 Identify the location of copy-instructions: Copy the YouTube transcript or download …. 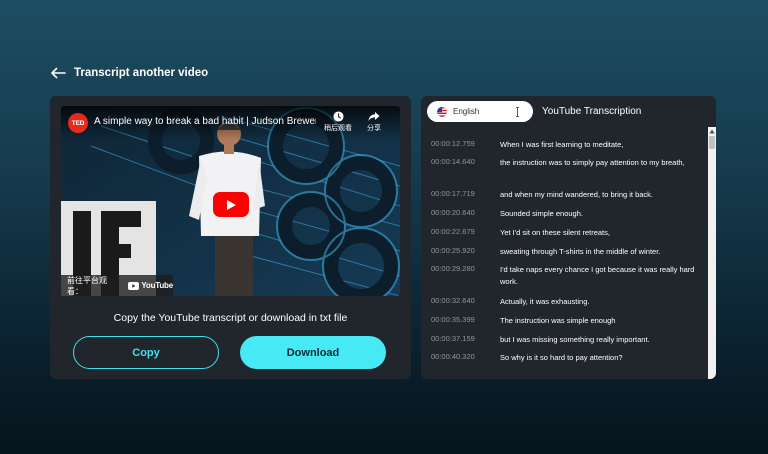
(230, 318).